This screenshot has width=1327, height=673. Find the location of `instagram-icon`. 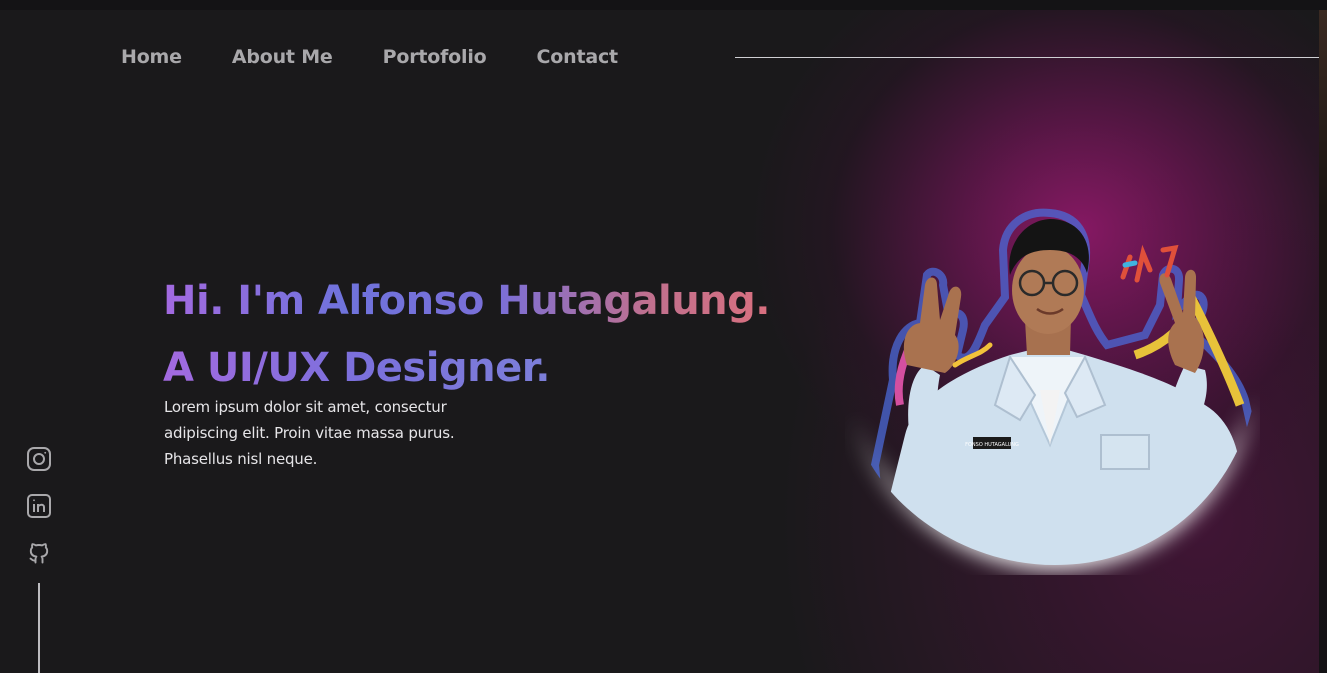

instagram-icon is located at coordinates (39, 459).